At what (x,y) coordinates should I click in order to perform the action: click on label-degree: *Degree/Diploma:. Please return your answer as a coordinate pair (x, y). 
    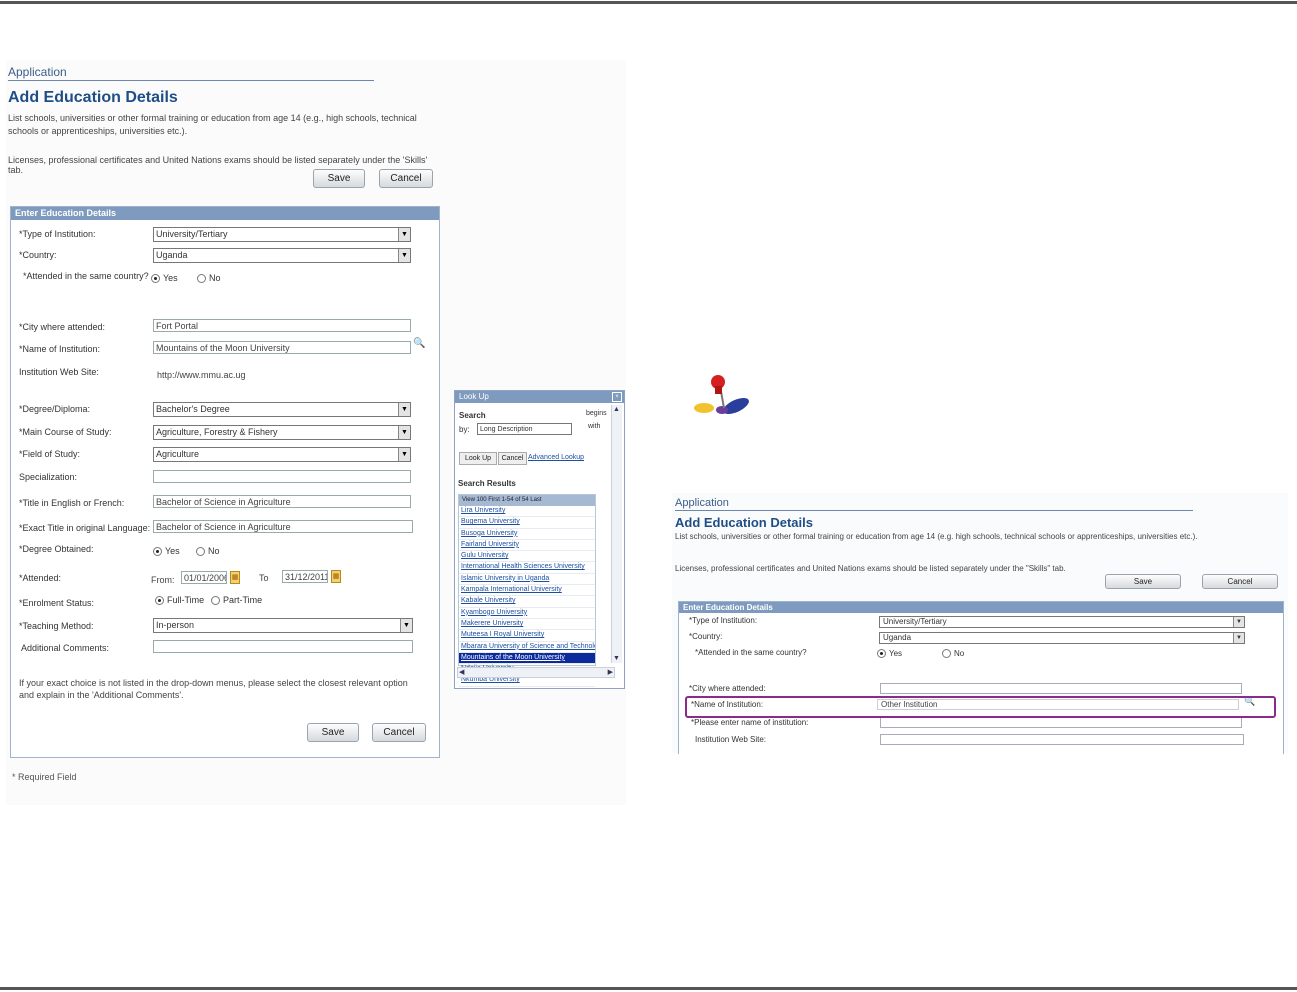
    Looking at the image, I should click on (55, 409).